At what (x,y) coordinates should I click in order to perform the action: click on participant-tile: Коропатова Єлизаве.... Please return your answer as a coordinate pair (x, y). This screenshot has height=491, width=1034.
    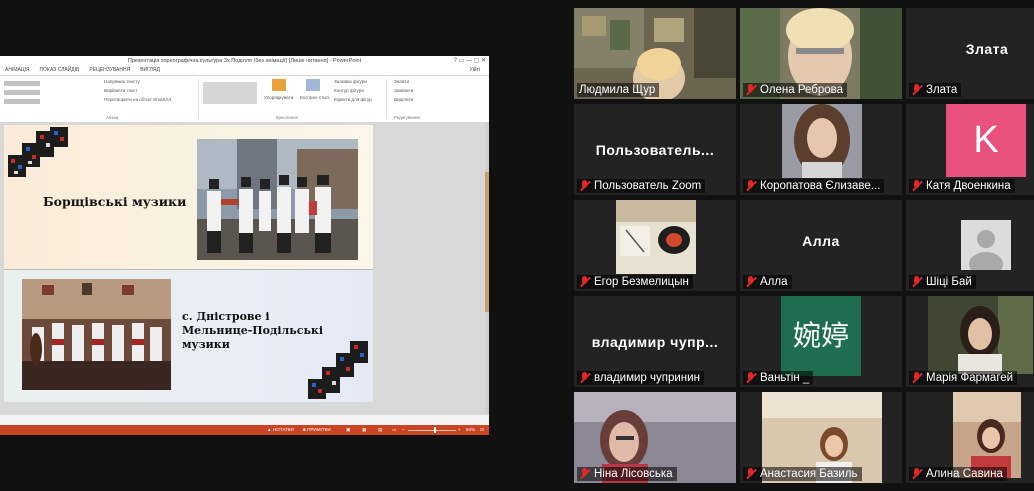
    Looking at the image, I should click on (821, 149).